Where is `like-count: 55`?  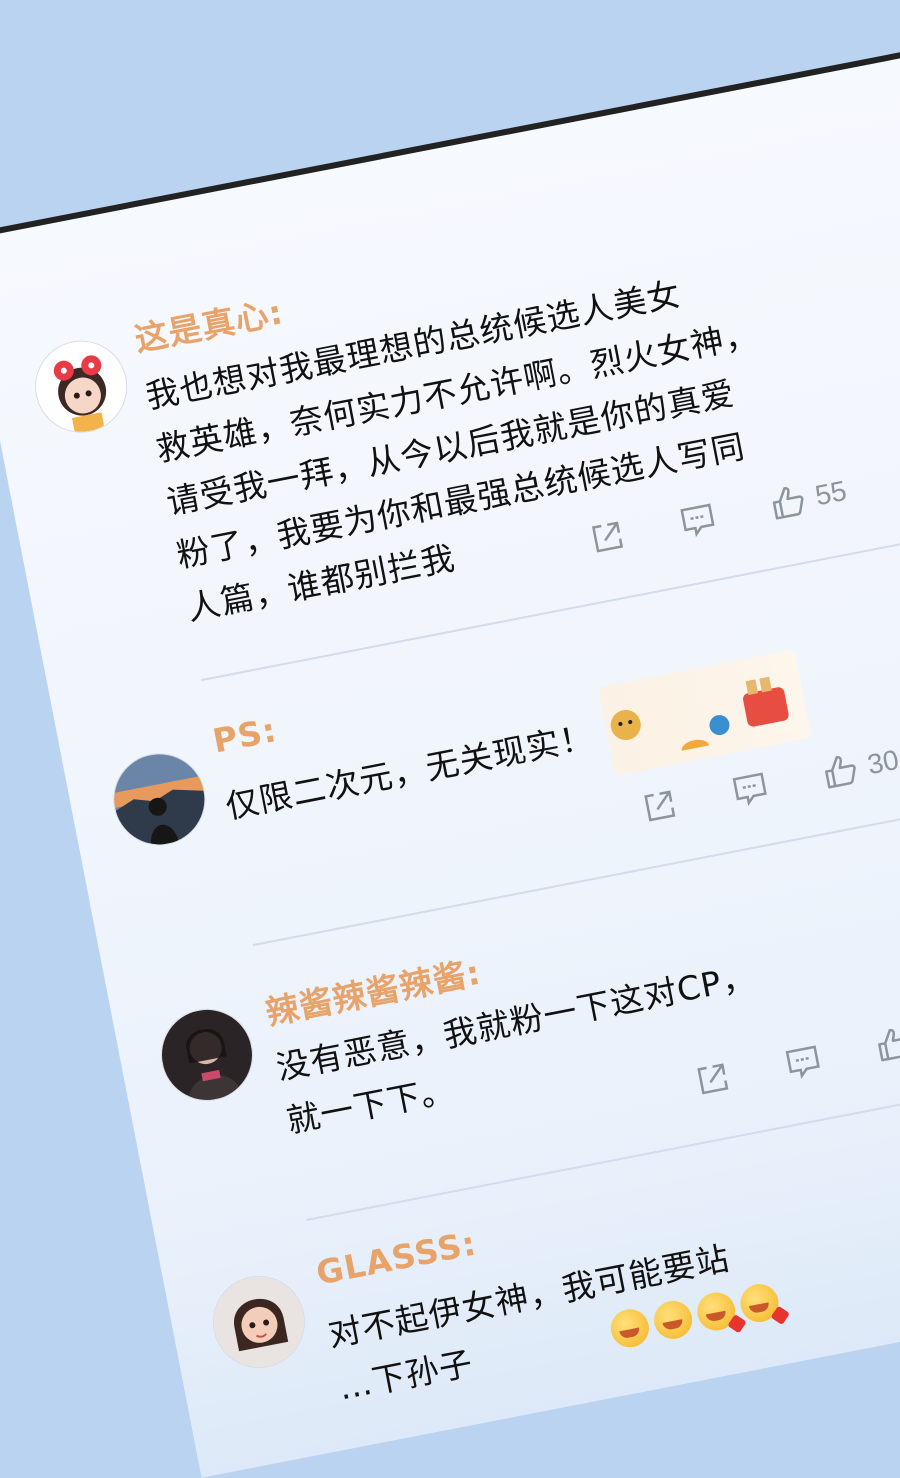 like-count: 55 is located at coordinates (831, 493).